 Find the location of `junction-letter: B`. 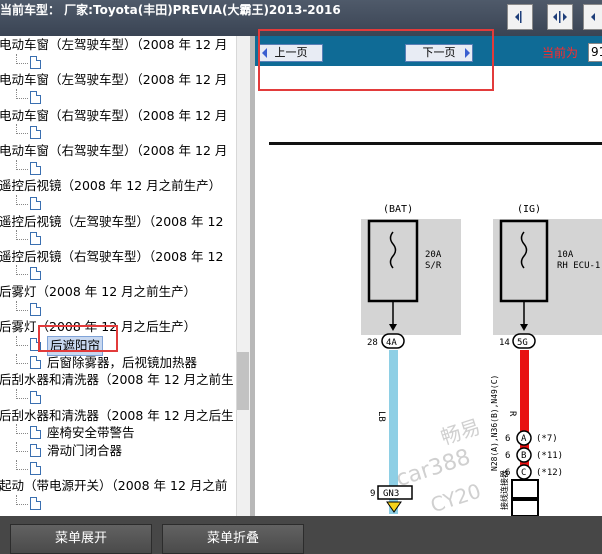

junction-letter: B is located at coordinates (523, 456).